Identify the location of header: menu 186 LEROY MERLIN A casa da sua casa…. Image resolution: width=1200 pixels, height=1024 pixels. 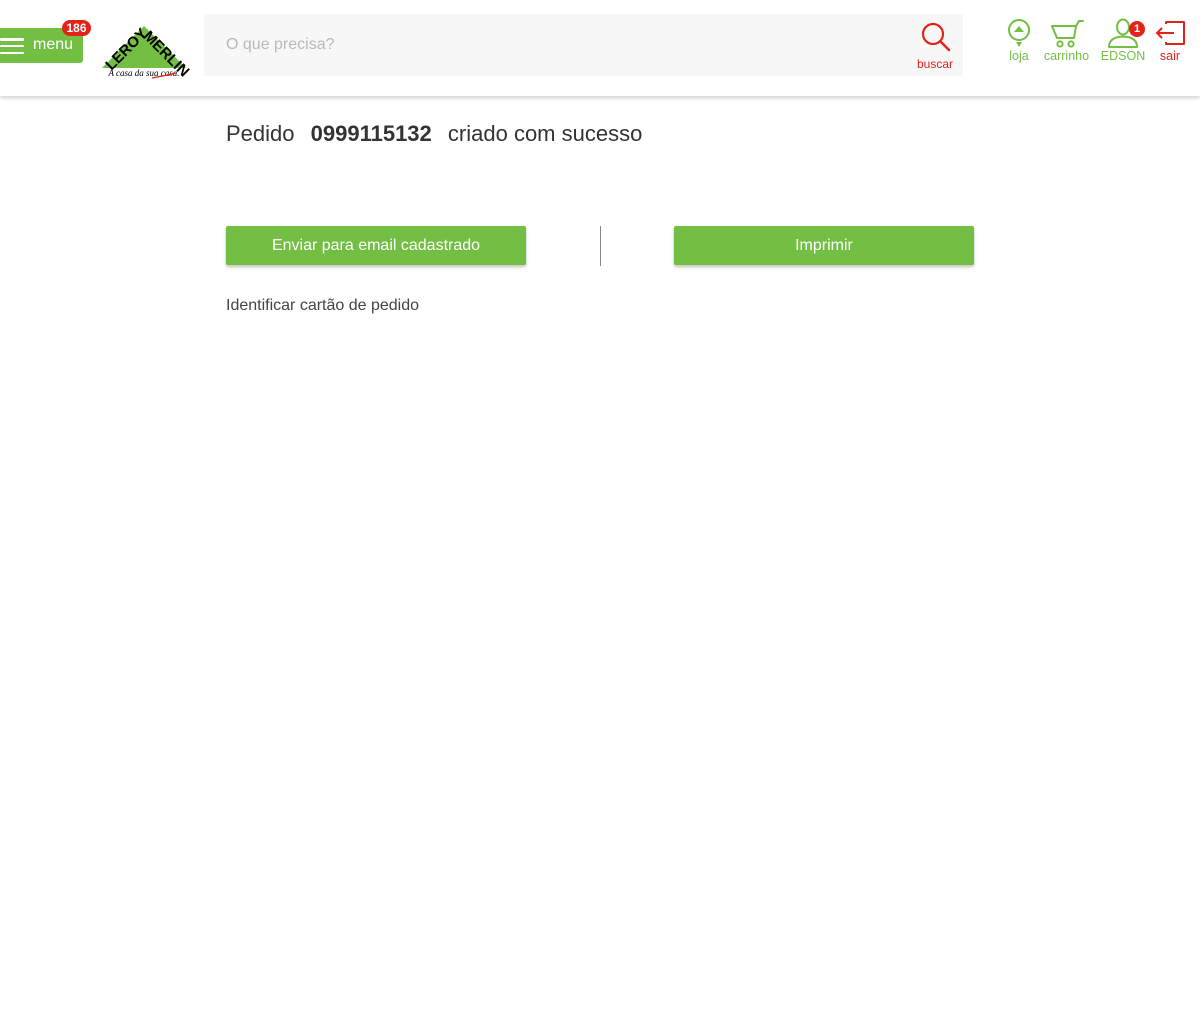
(600, 48).